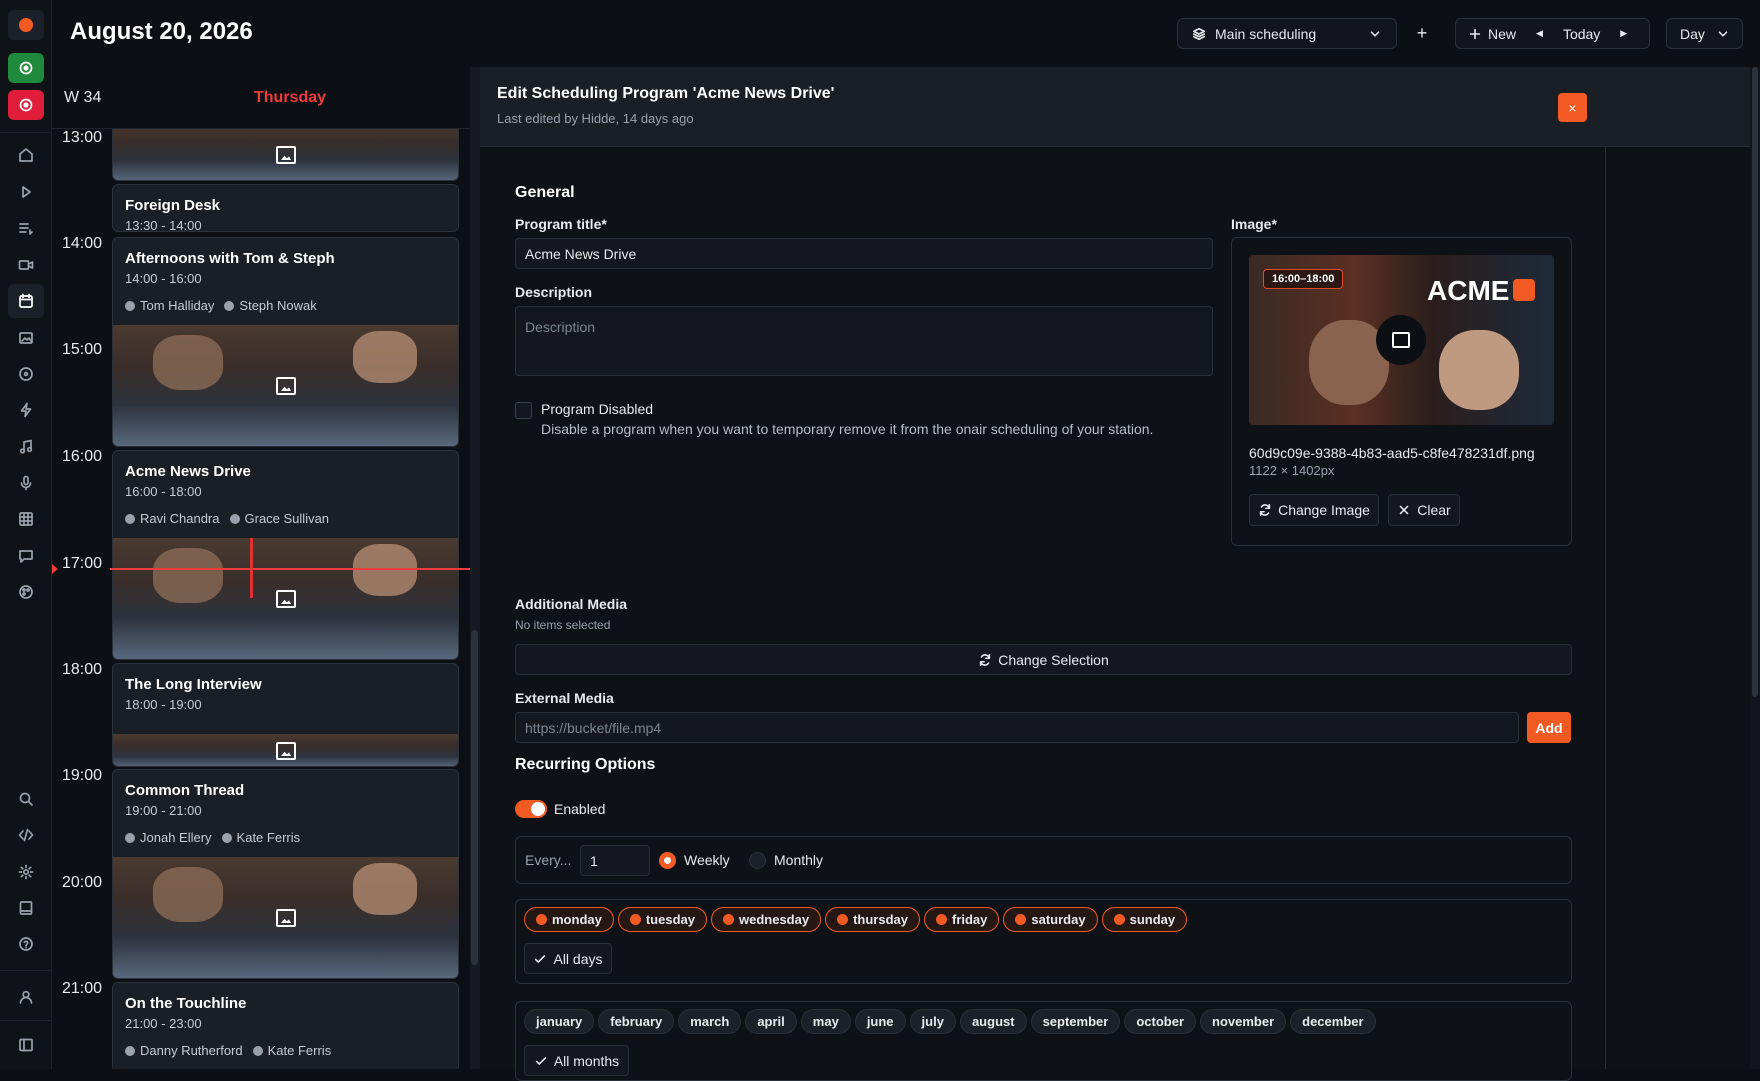  Describe the element at coordinates (1704, 33) in the screenshot. I see `view-select: Day` at that location.